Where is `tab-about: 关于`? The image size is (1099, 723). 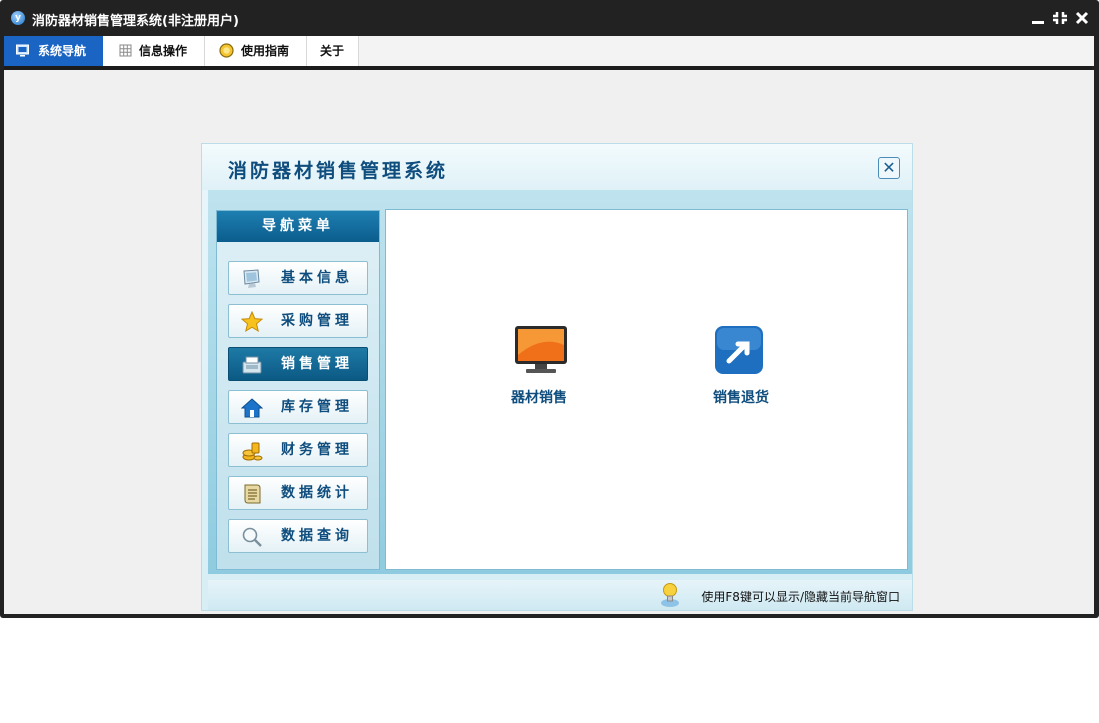 tab-about: 关于 is located at coordinates (333, 51).